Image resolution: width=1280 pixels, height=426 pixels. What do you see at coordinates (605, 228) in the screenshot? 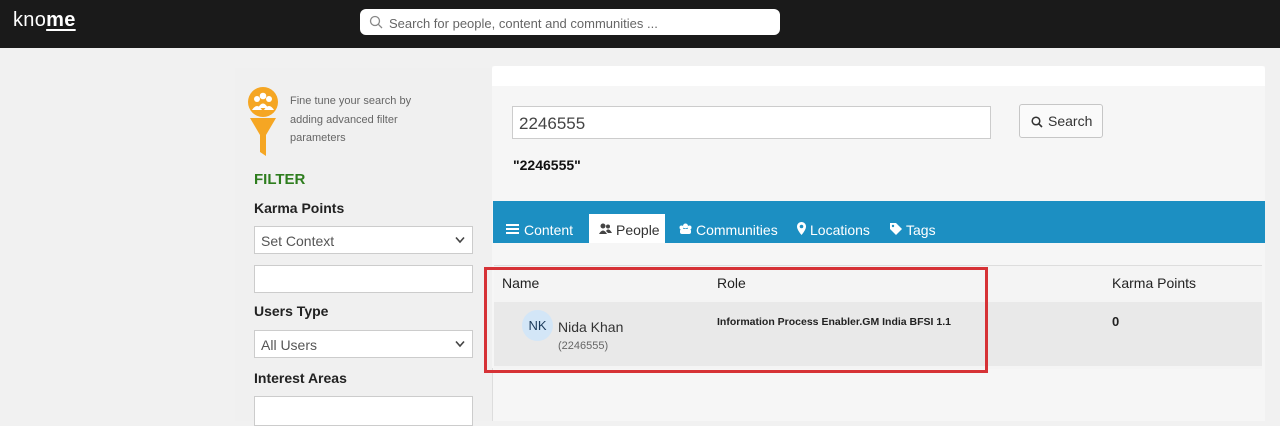
I see `people-icon` at bounding box center [605, 228].